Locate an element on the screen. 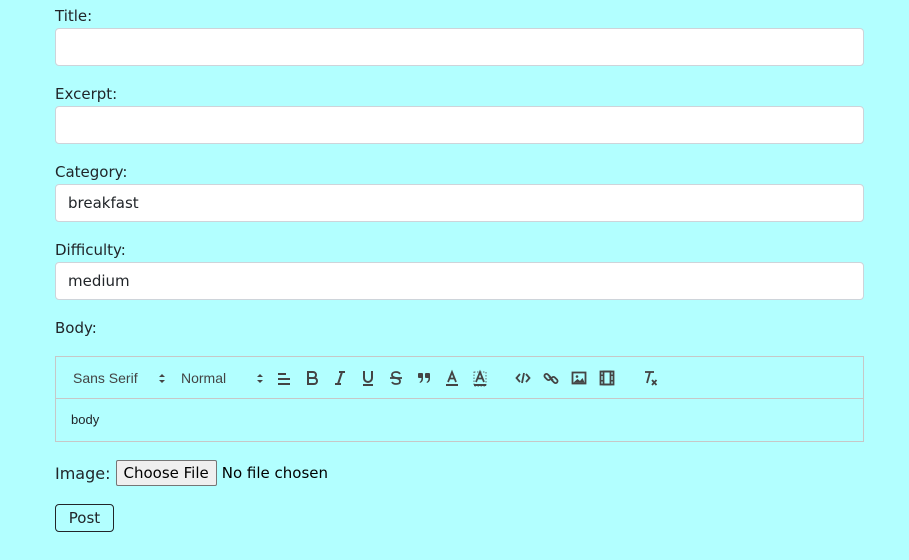  difficulty-label: Difficulty: is located at coordinates (90, 250).